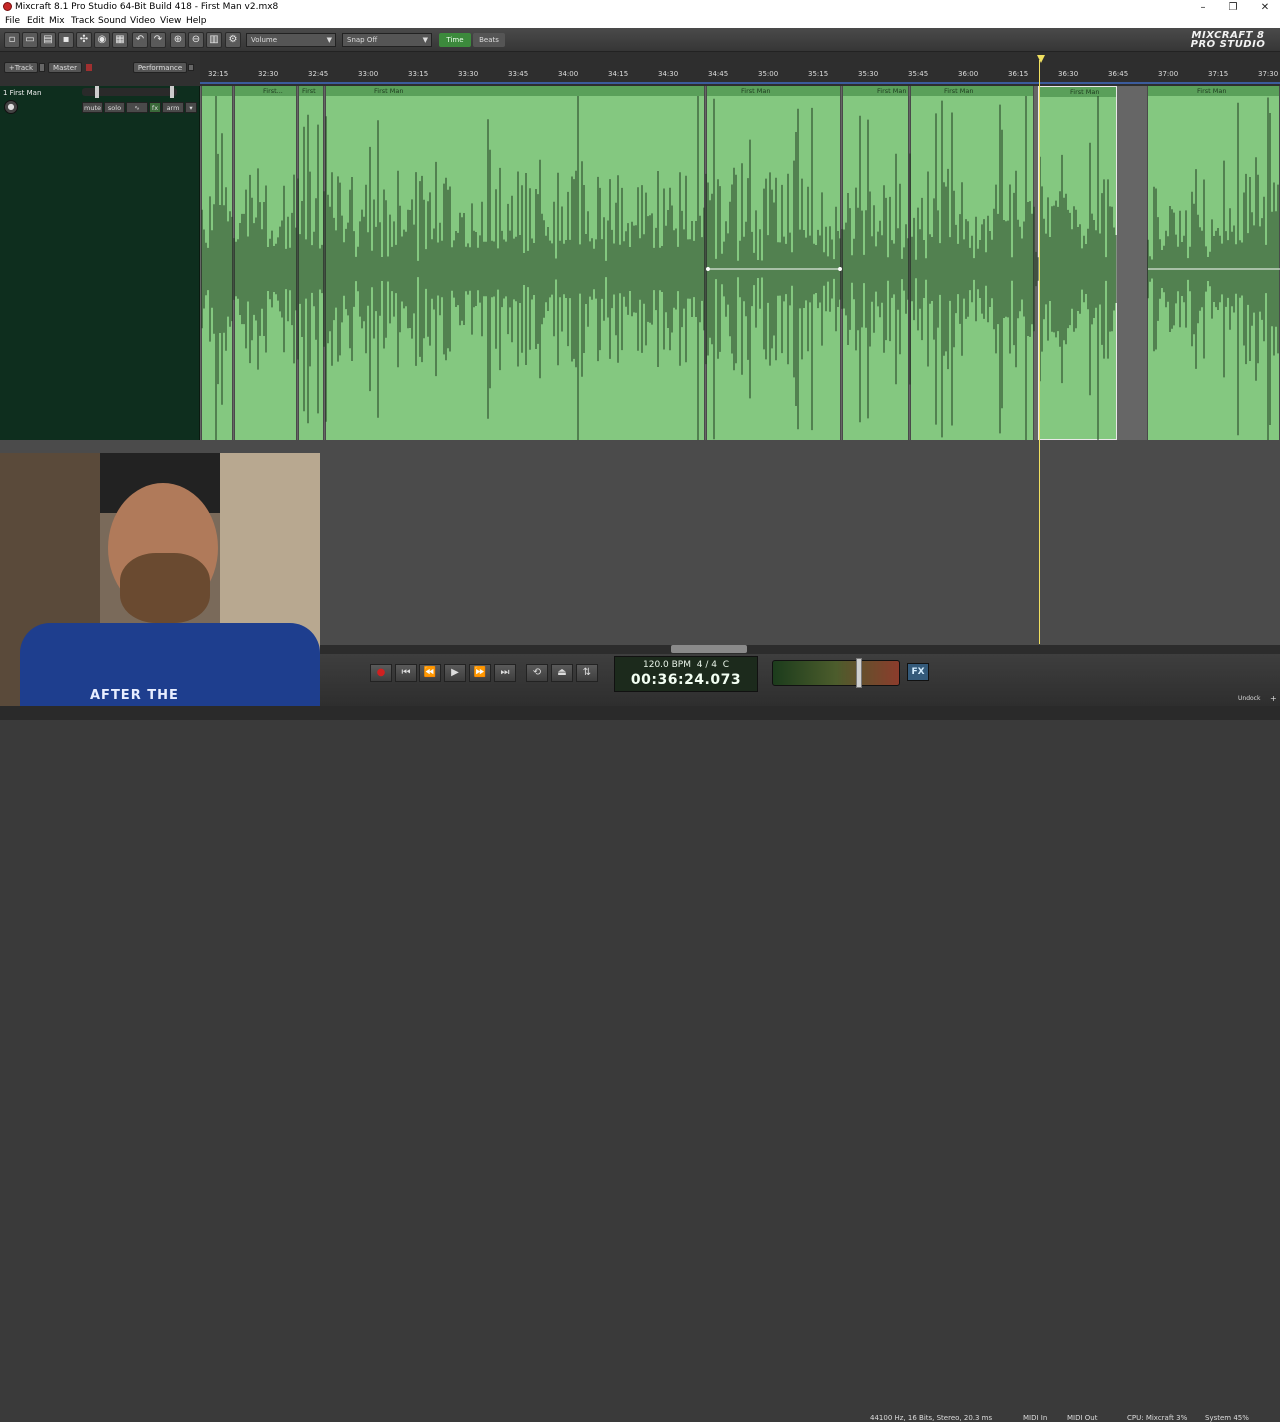 The image size is (1280, 1422). I want to click on tempo-info: 120.0 BPM 4 / 4 C, so click(686, 665).